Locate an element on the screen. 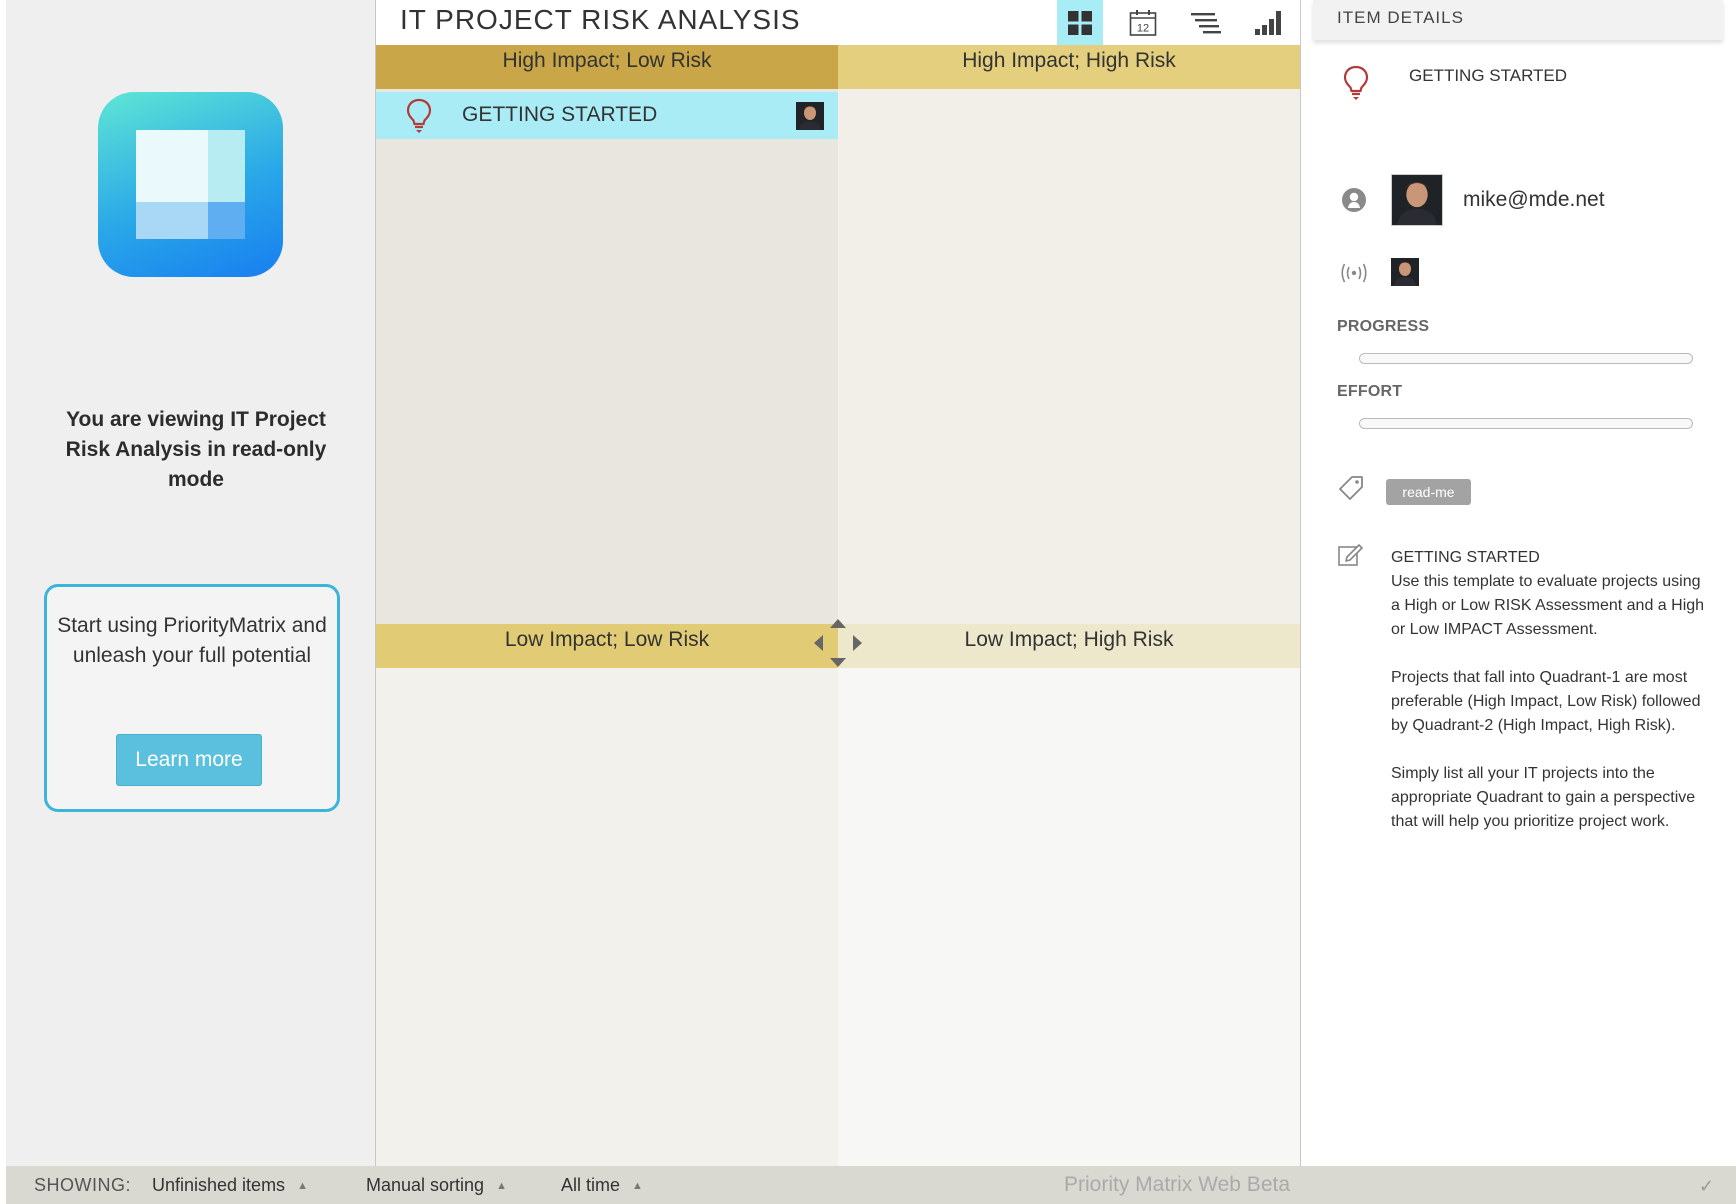  quadrant-3: Low Impact; Low Risk is located at coordinates (607, 895).